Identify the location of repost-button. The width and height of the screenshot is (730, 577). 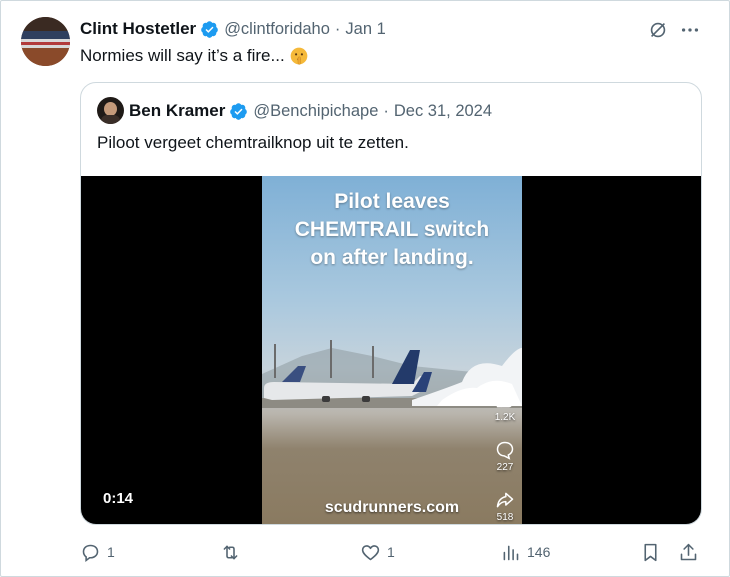
(233, 552).